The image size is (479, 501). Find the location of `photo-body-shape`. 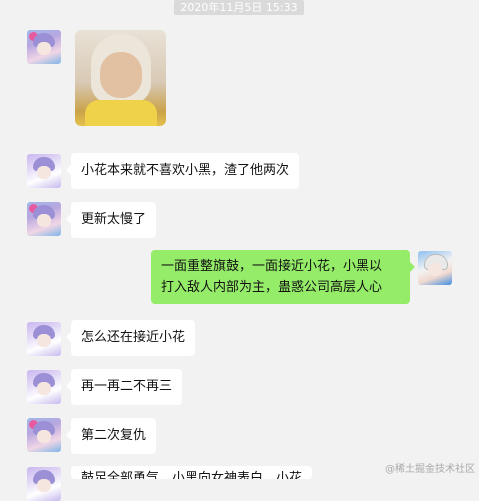

photo-body-shape is located at coordinates (121, 113).